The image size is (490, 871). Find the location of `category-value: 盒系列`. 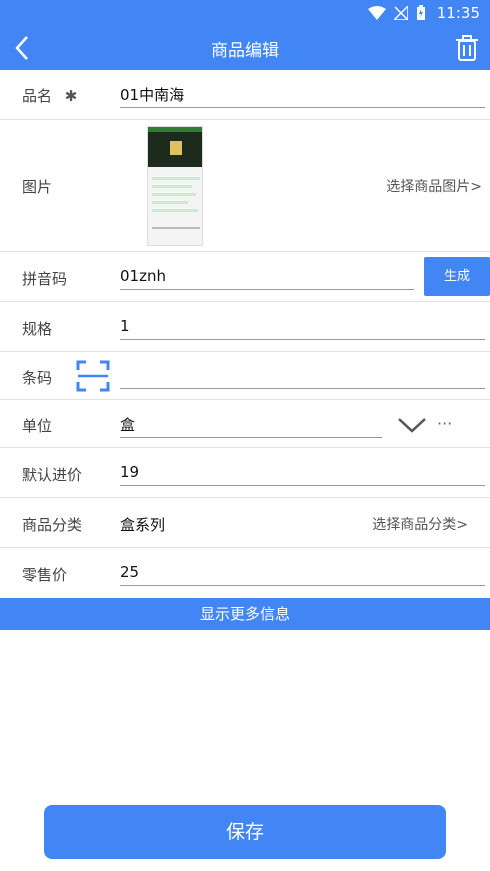

category-value: 盒系列 is located at coordinates (143, 525).